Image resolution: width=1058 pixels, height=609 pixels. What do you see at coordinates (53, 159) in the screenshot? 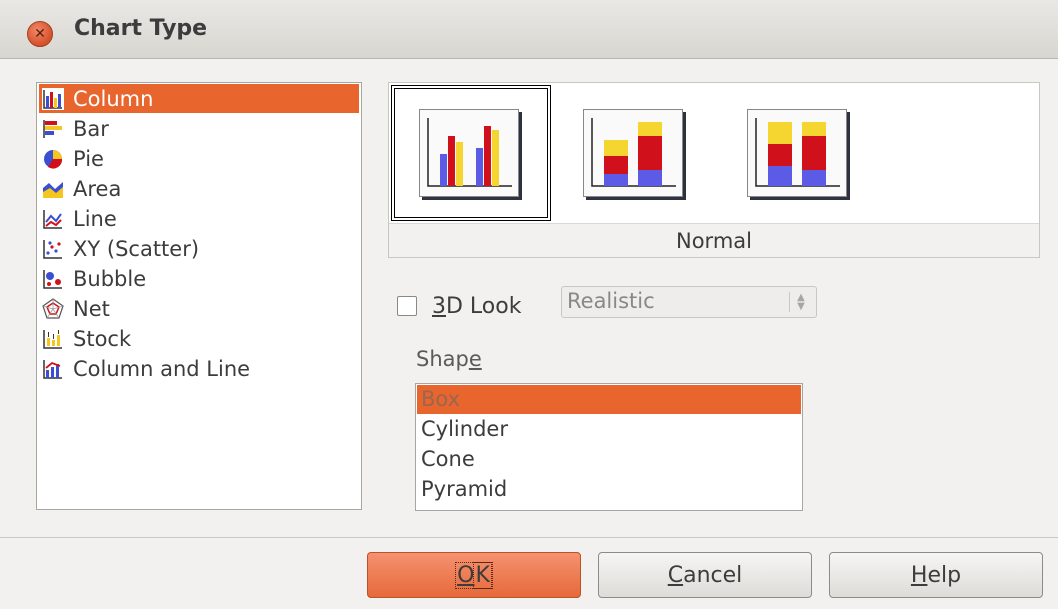
I see `pie-chart-icon` at bounding box center [53, 159].